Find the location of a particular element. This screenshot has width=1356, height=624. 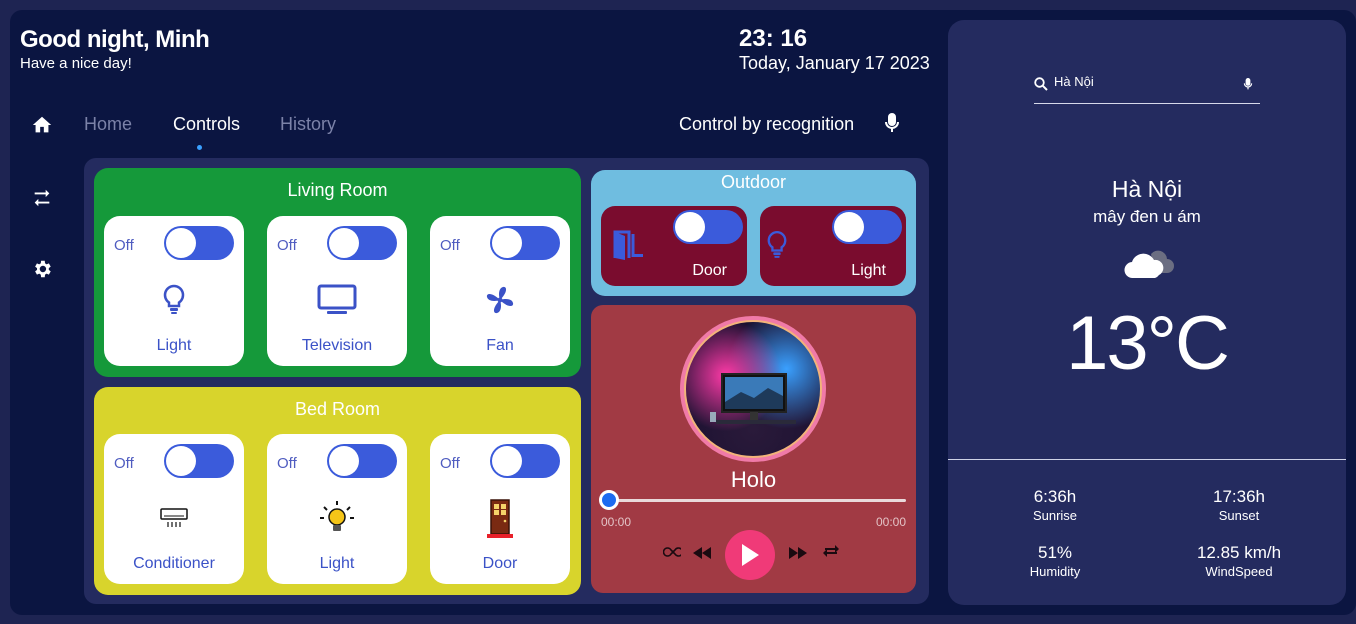

fan-icon is located at coordinates (500, 300).